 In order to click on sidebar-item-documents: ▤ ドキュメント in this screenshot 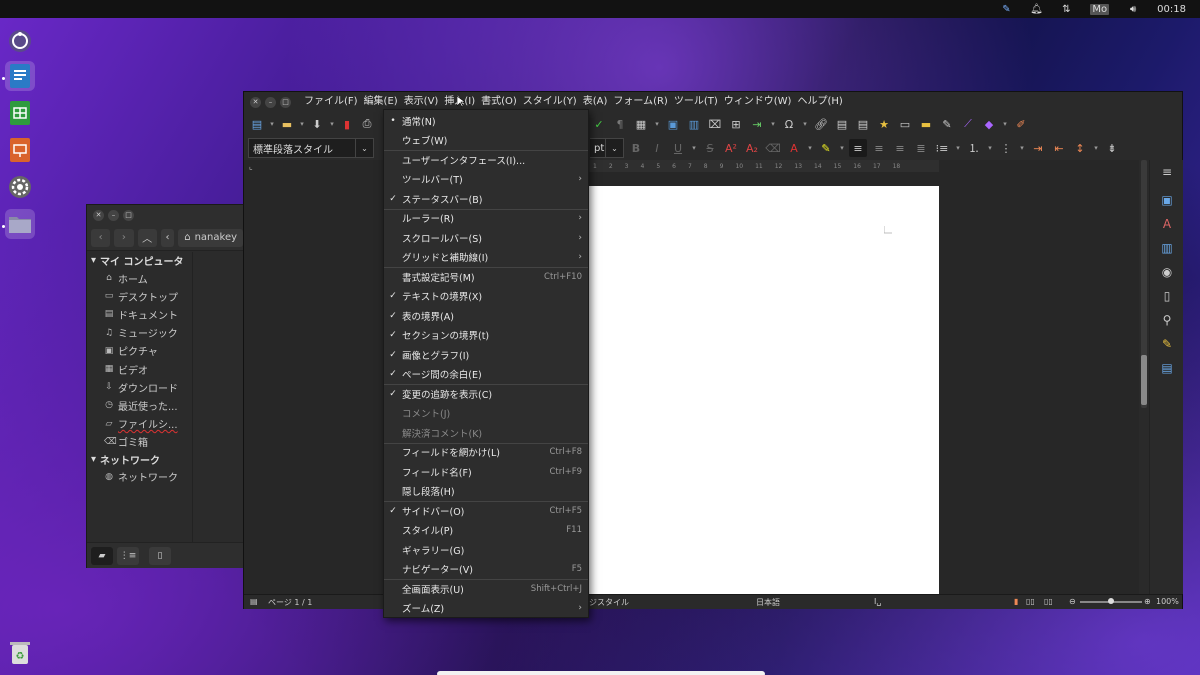, I will do `click(139, 314)`.